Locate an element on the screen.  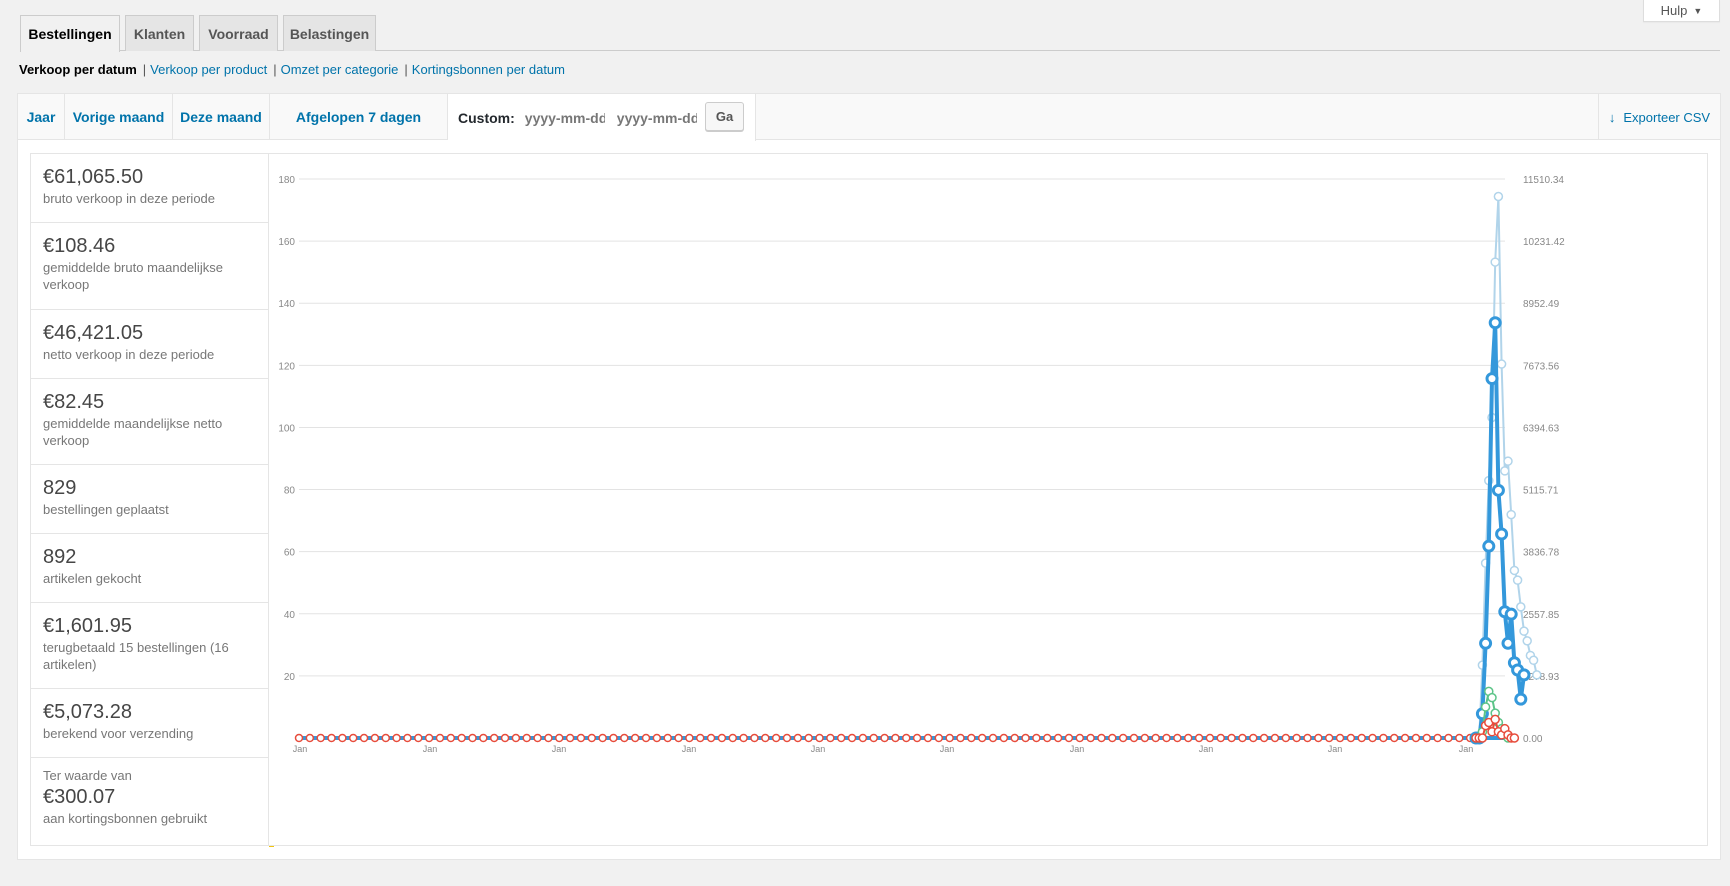
legend-net-sales: €46,421.05 netto verkoop in deze periode is located at coordinates (152, 344).